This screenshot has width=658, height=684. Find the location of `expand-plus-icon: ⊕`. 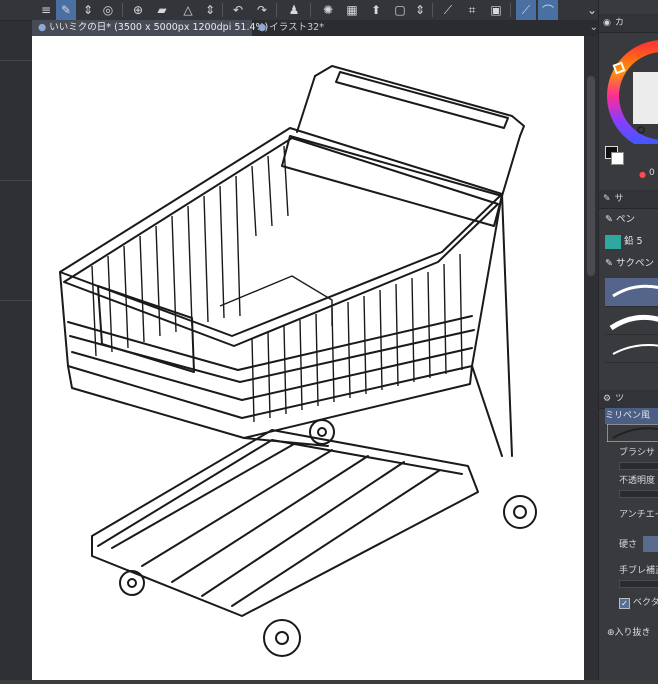

expand-plus-icon: ⊕ is located at coordinates (611, 633).